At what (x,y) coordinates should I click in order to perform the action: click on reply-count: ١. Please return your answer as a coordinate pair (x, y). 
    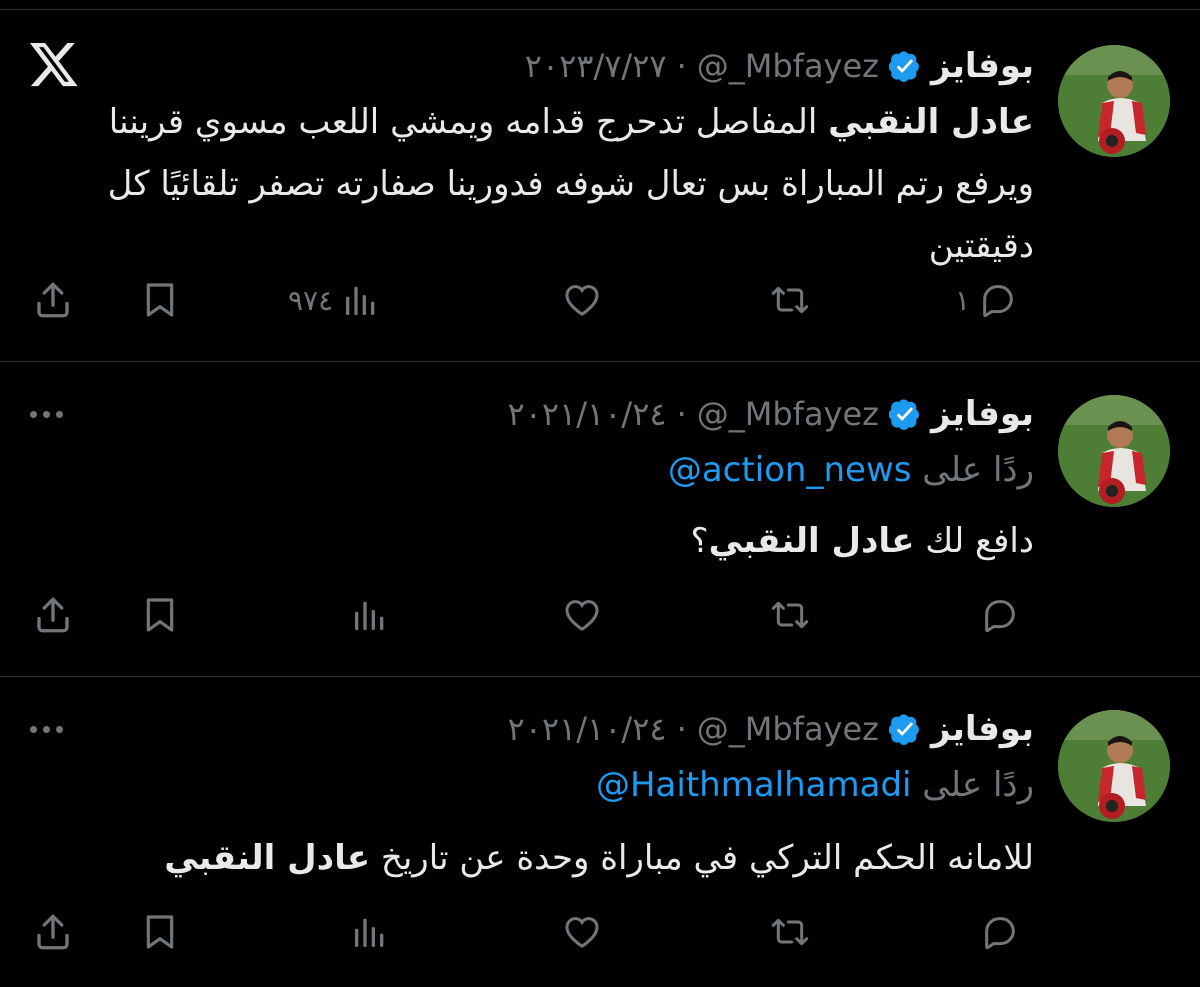
    Looking at the image, I should click on (963, 300).